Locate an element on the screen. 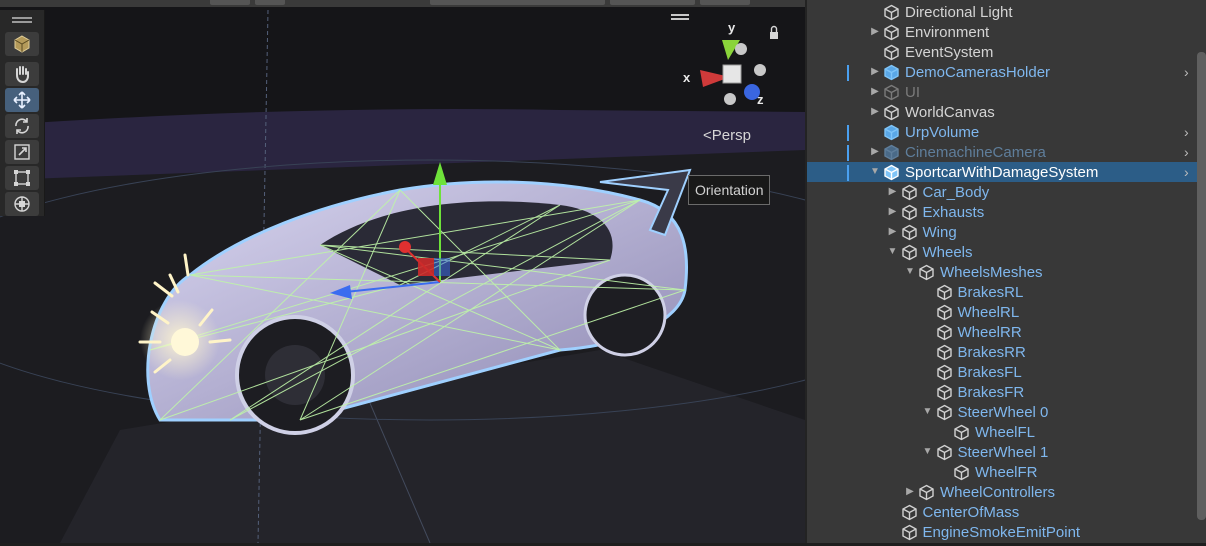 The image size is (1206, 546). orientation-gizmo: y x z is located at coordinates (733, 65).